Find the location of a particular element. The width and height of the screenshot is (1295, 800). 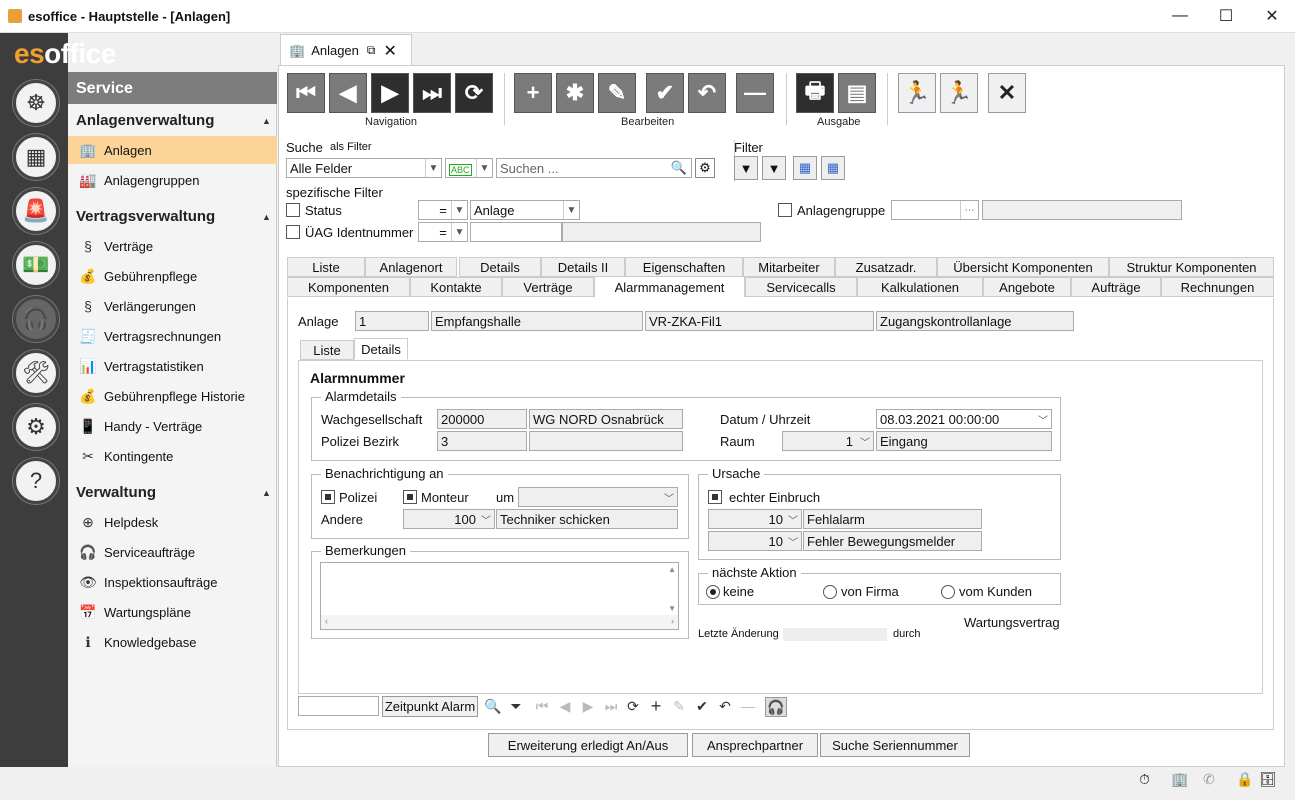

headset-module-icon: 🎧 is located at coordinates (36, 319).